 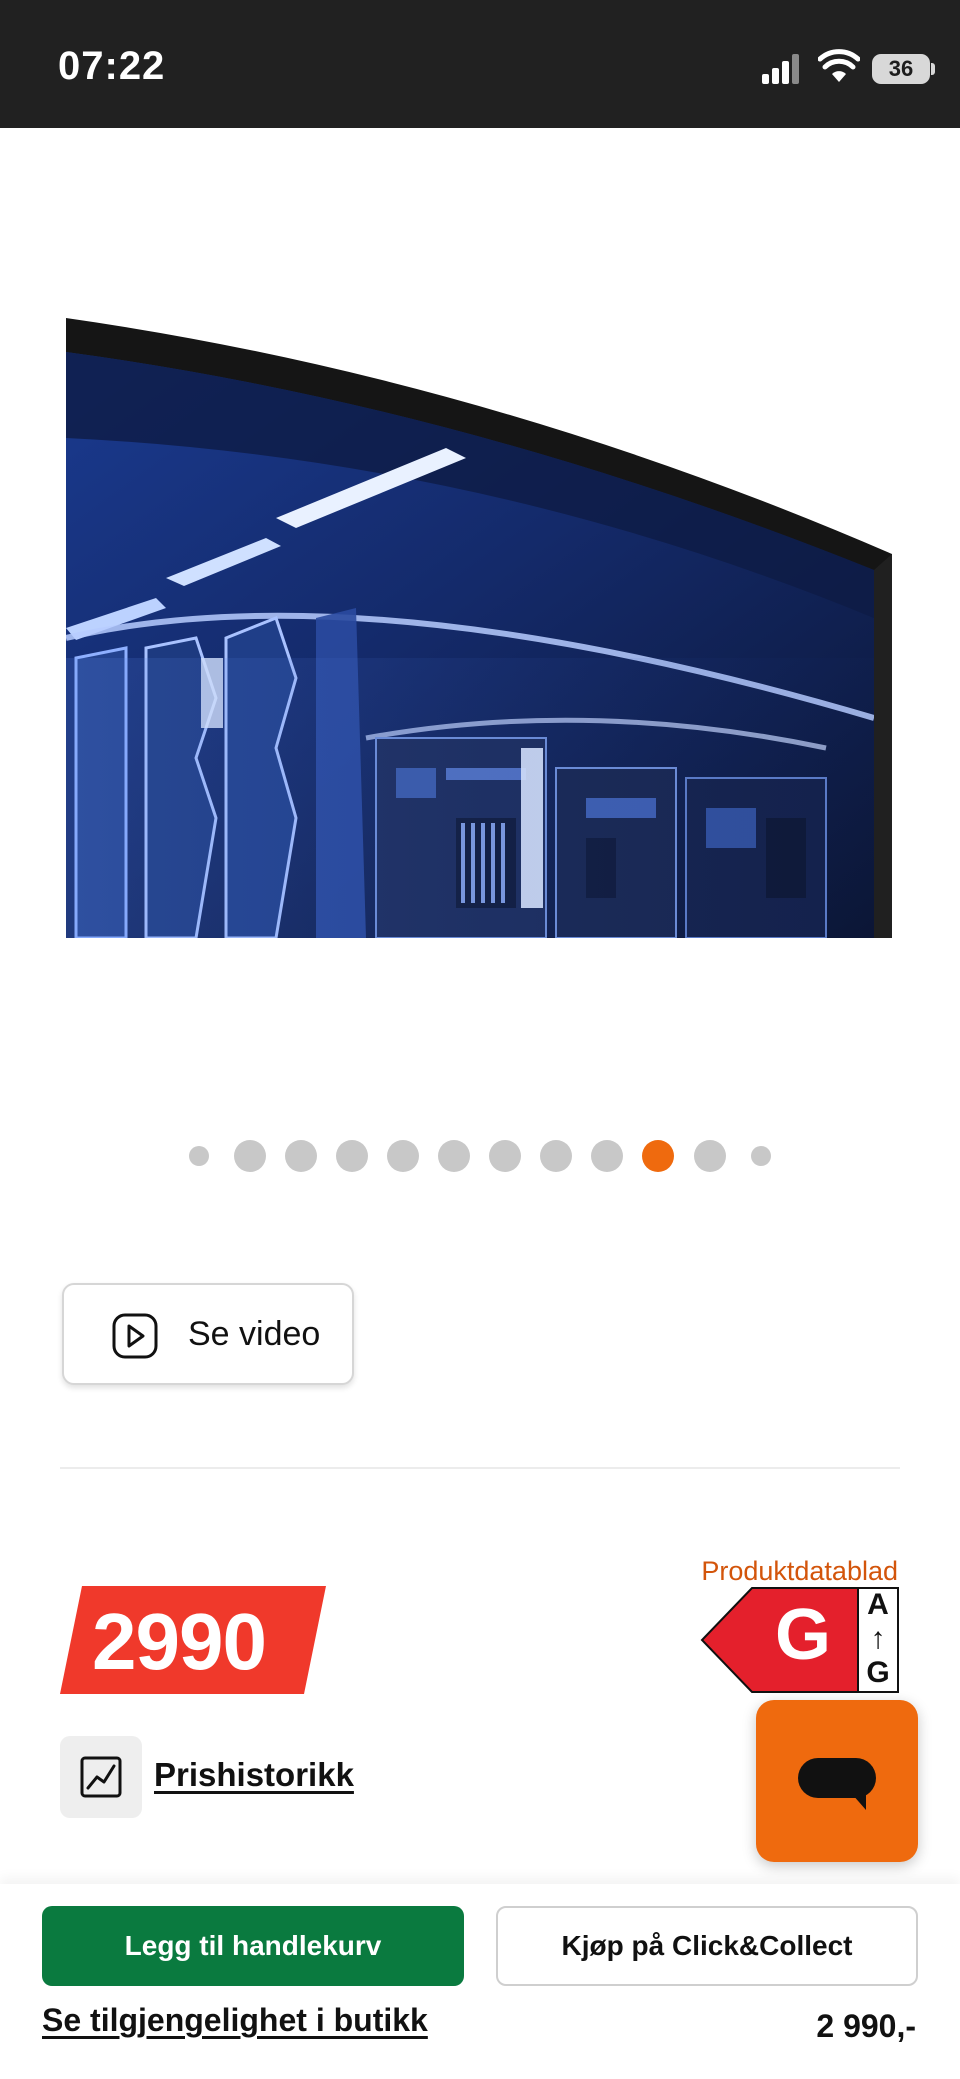 I want to click on carousel-dot-active, so click(x=658, y=1156).